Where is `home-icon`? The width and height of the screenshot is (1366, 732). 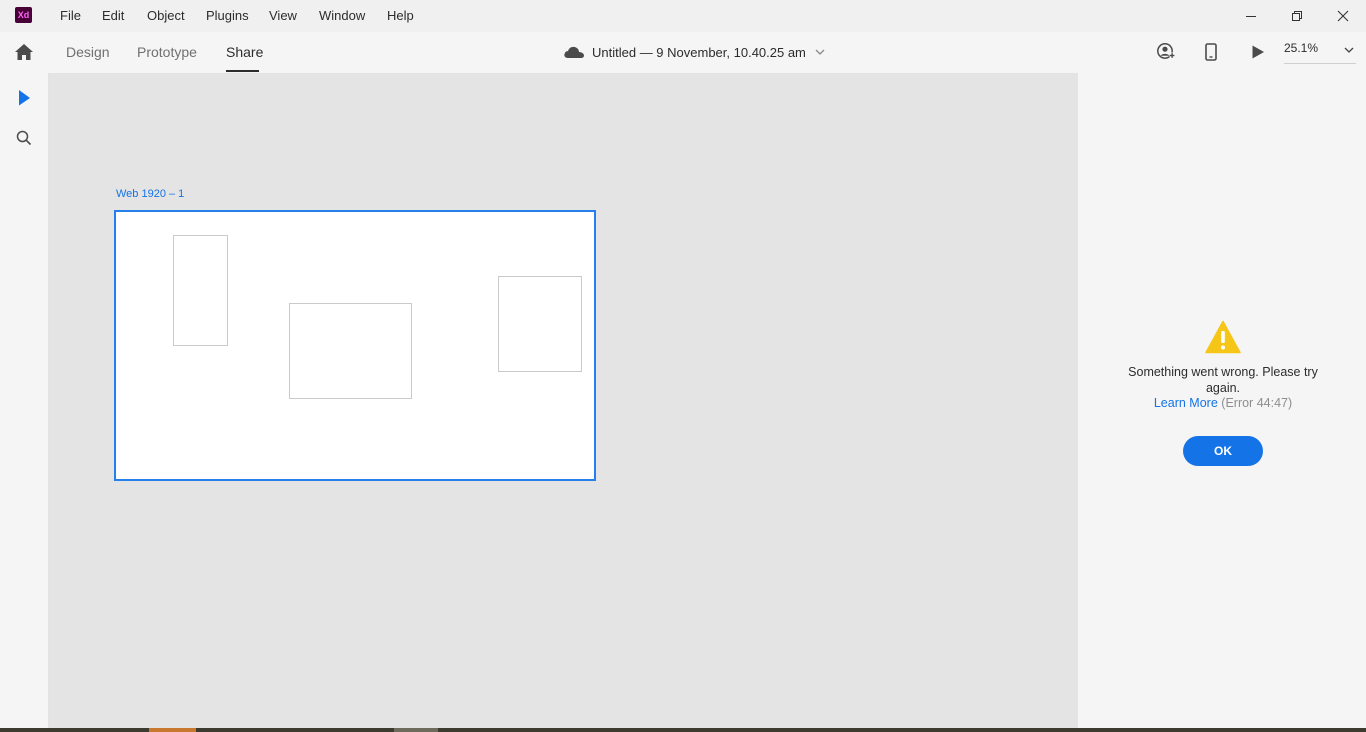
home-icon is located at coordinates (24, 52).